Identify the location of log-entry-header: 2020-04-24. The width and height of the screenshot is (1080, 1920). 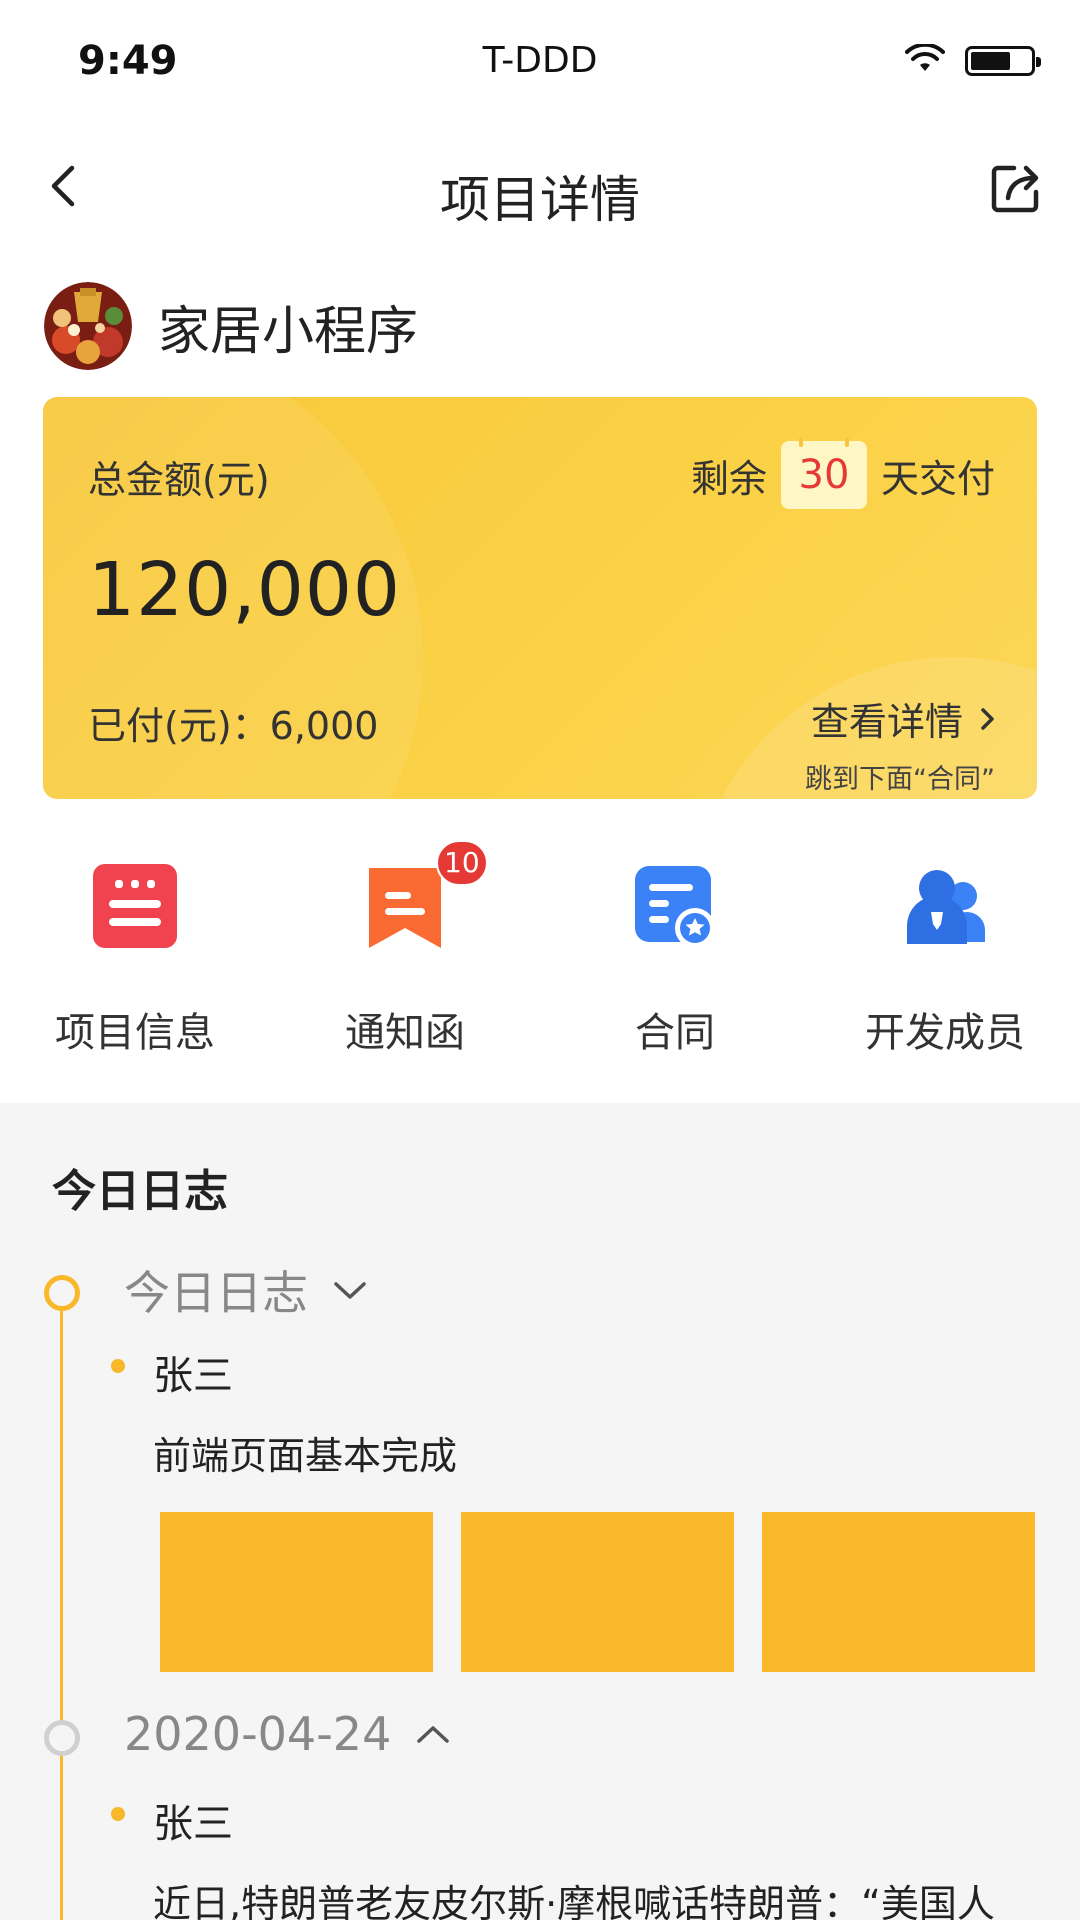
(287, 1734).